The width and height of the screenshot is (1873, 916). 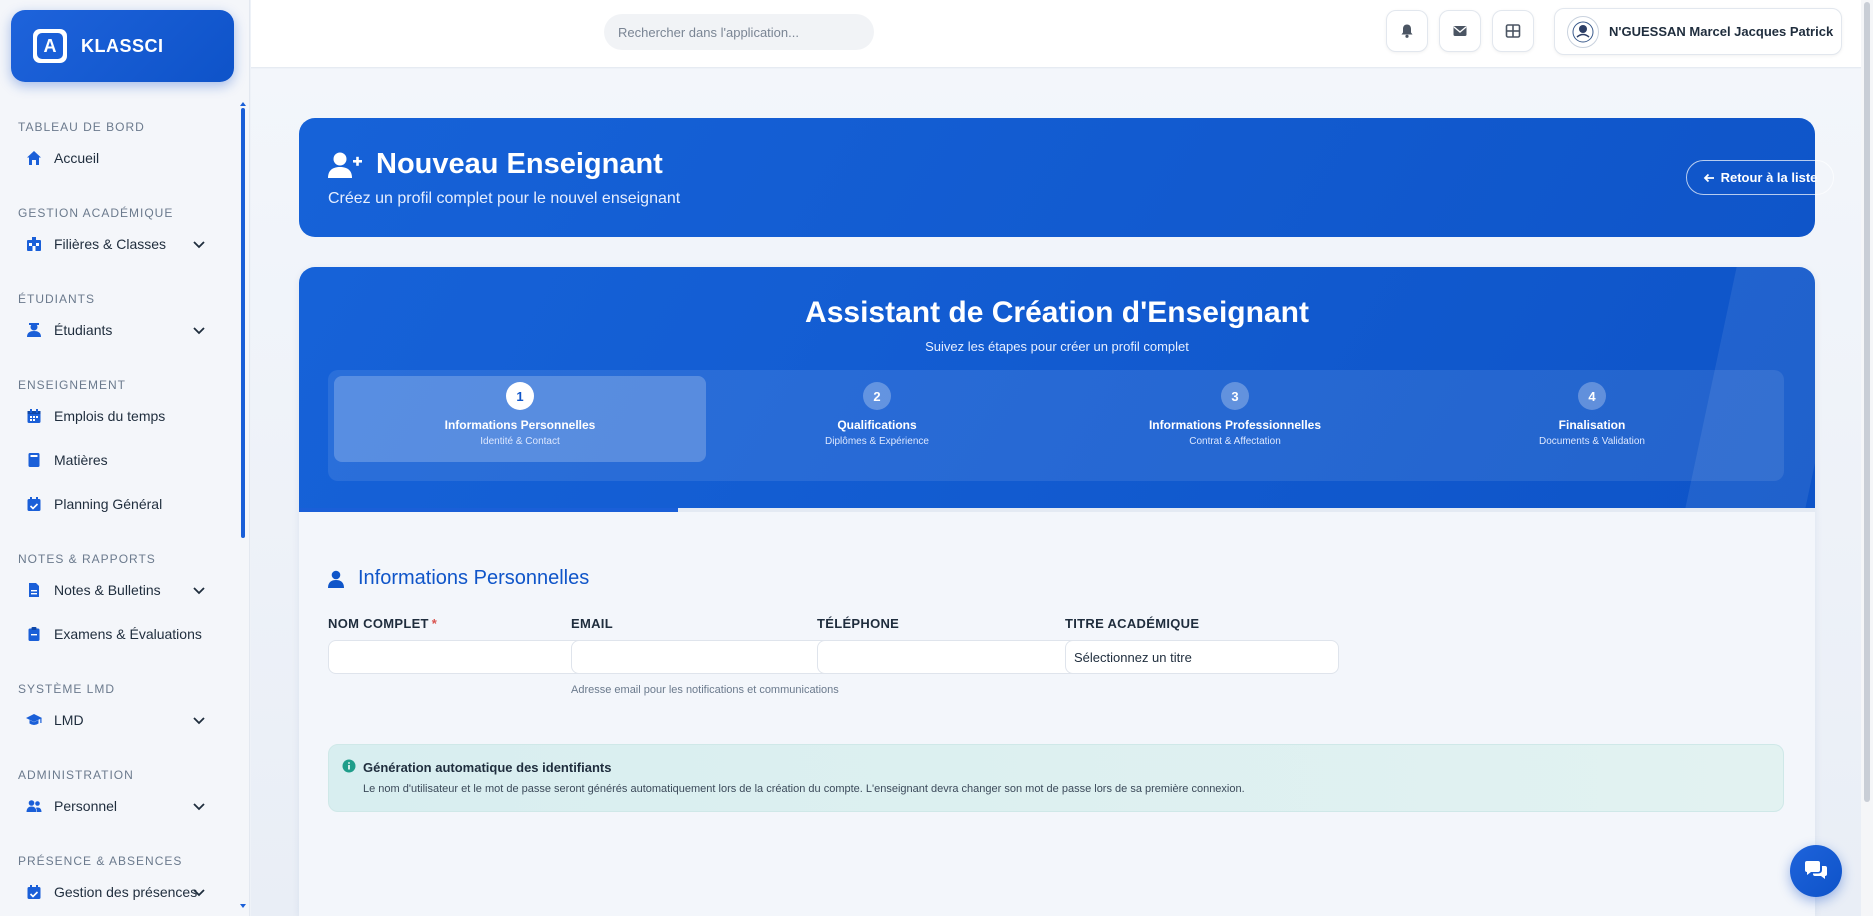 I want to click on wizard-step-2: 2 Qualifications Diplômes & Expérience, so click(x=877, y=419).